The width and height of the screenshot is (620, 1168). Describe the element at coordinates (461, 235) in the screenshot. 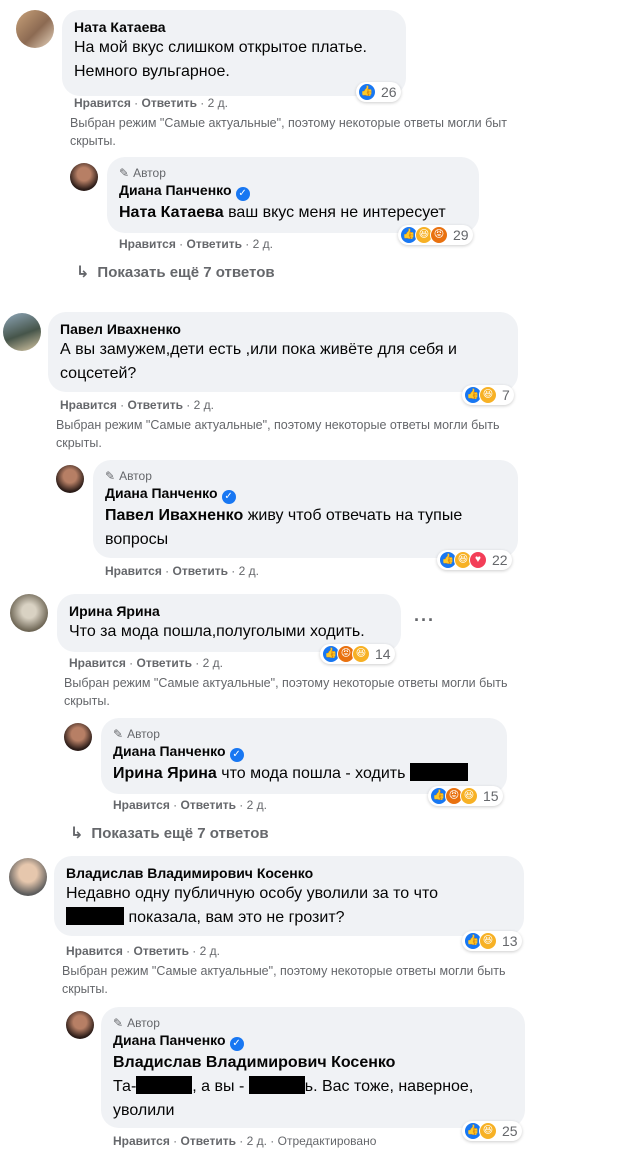

I see `reaction-count: 29` at that location.